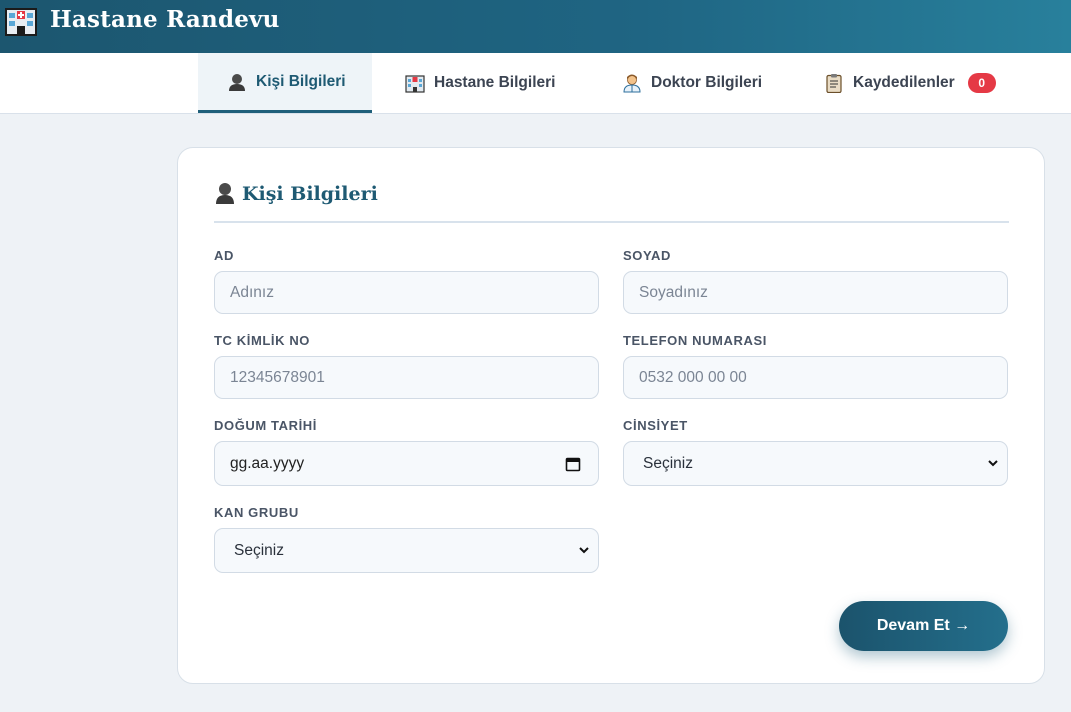  I want to click on tc-input, so click(406, 377).